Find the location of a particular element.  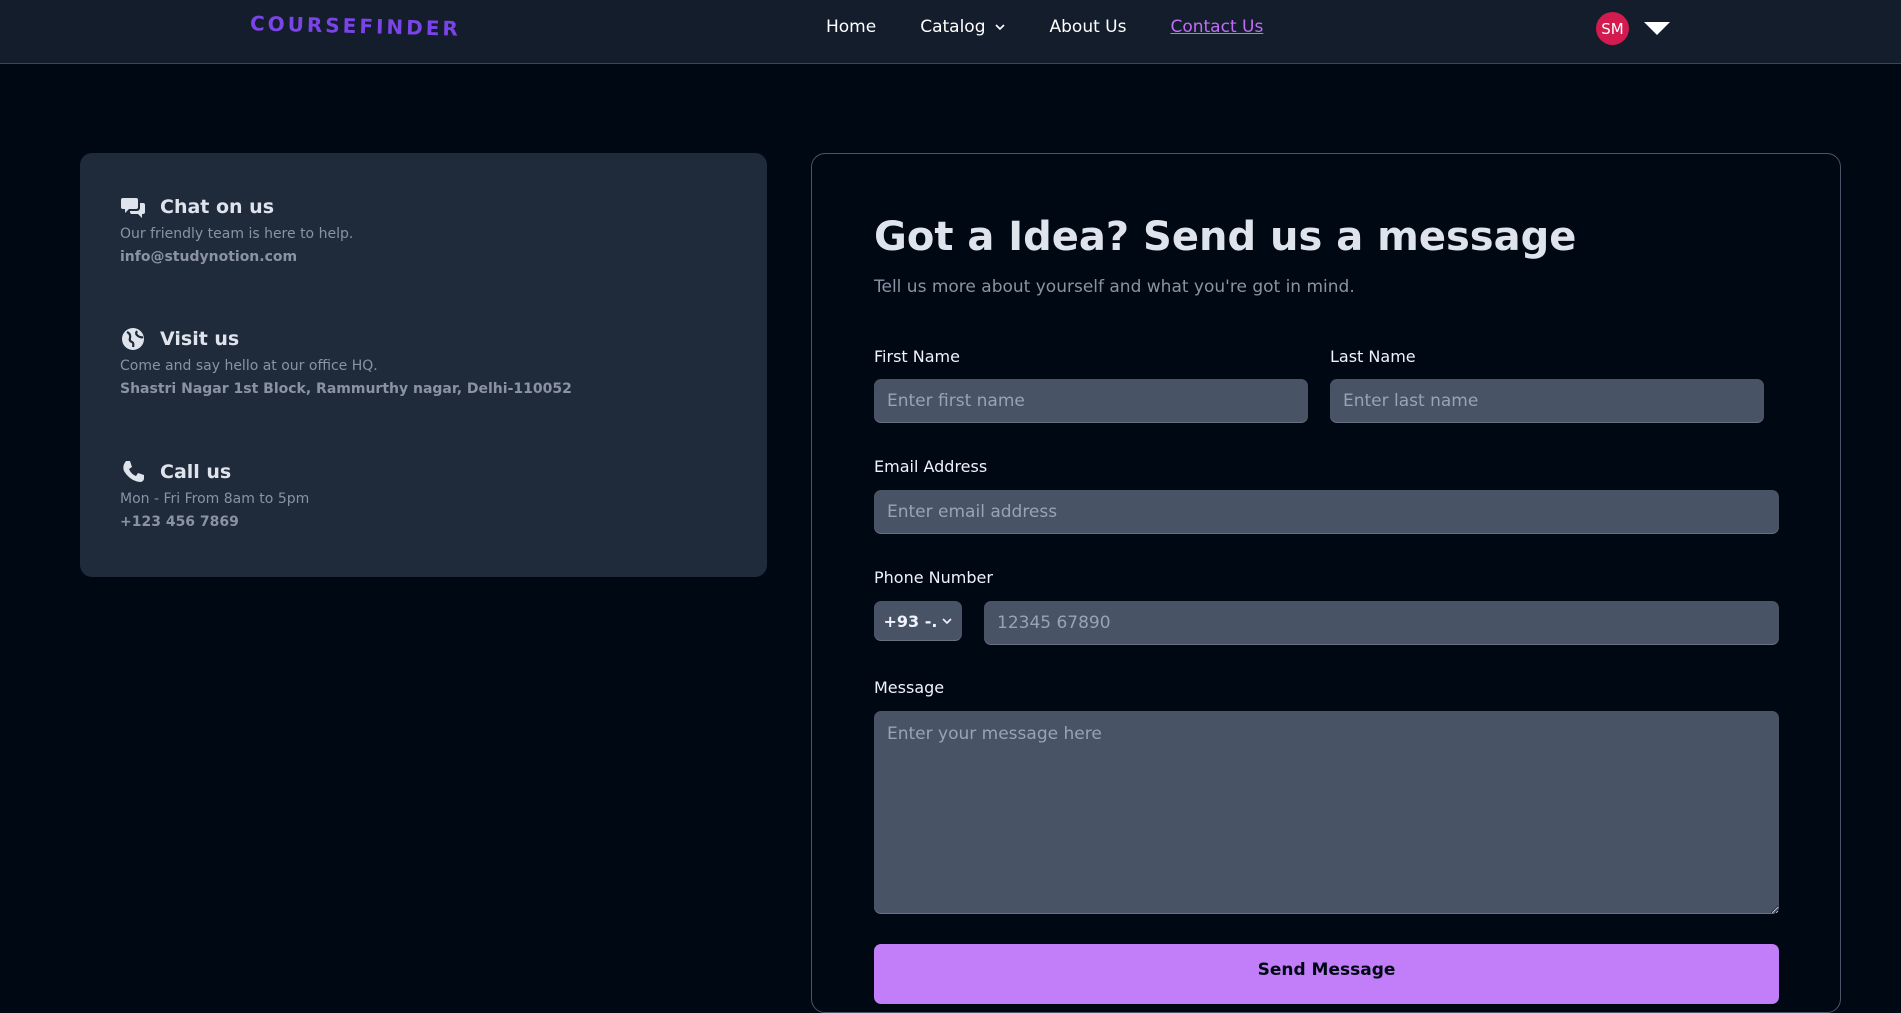

form-title: Got a Idea? Send us a message is located at coordinates (1225, 237).